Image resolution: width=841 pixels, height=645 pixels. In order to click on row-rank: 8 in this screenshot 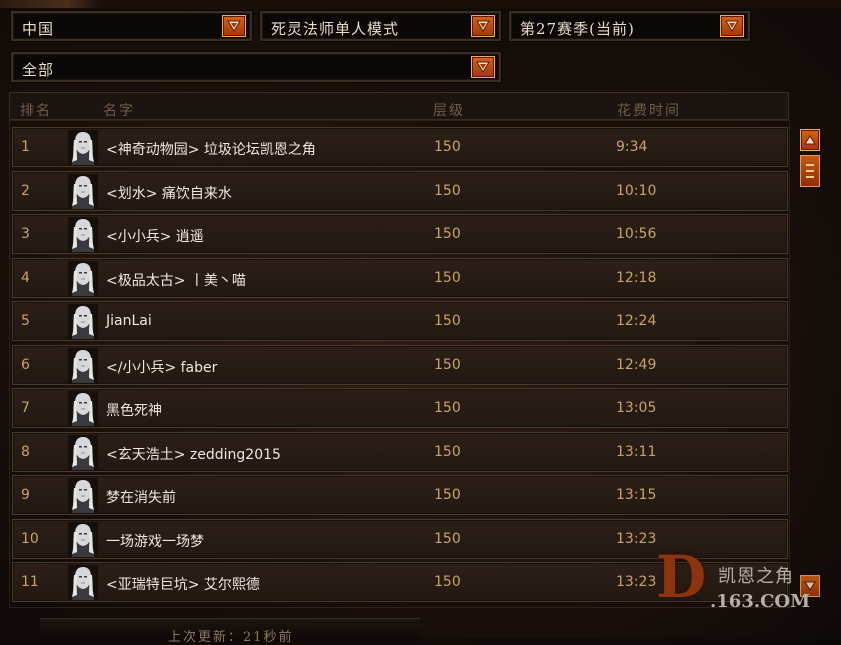, I will do `click(25, 452)`.